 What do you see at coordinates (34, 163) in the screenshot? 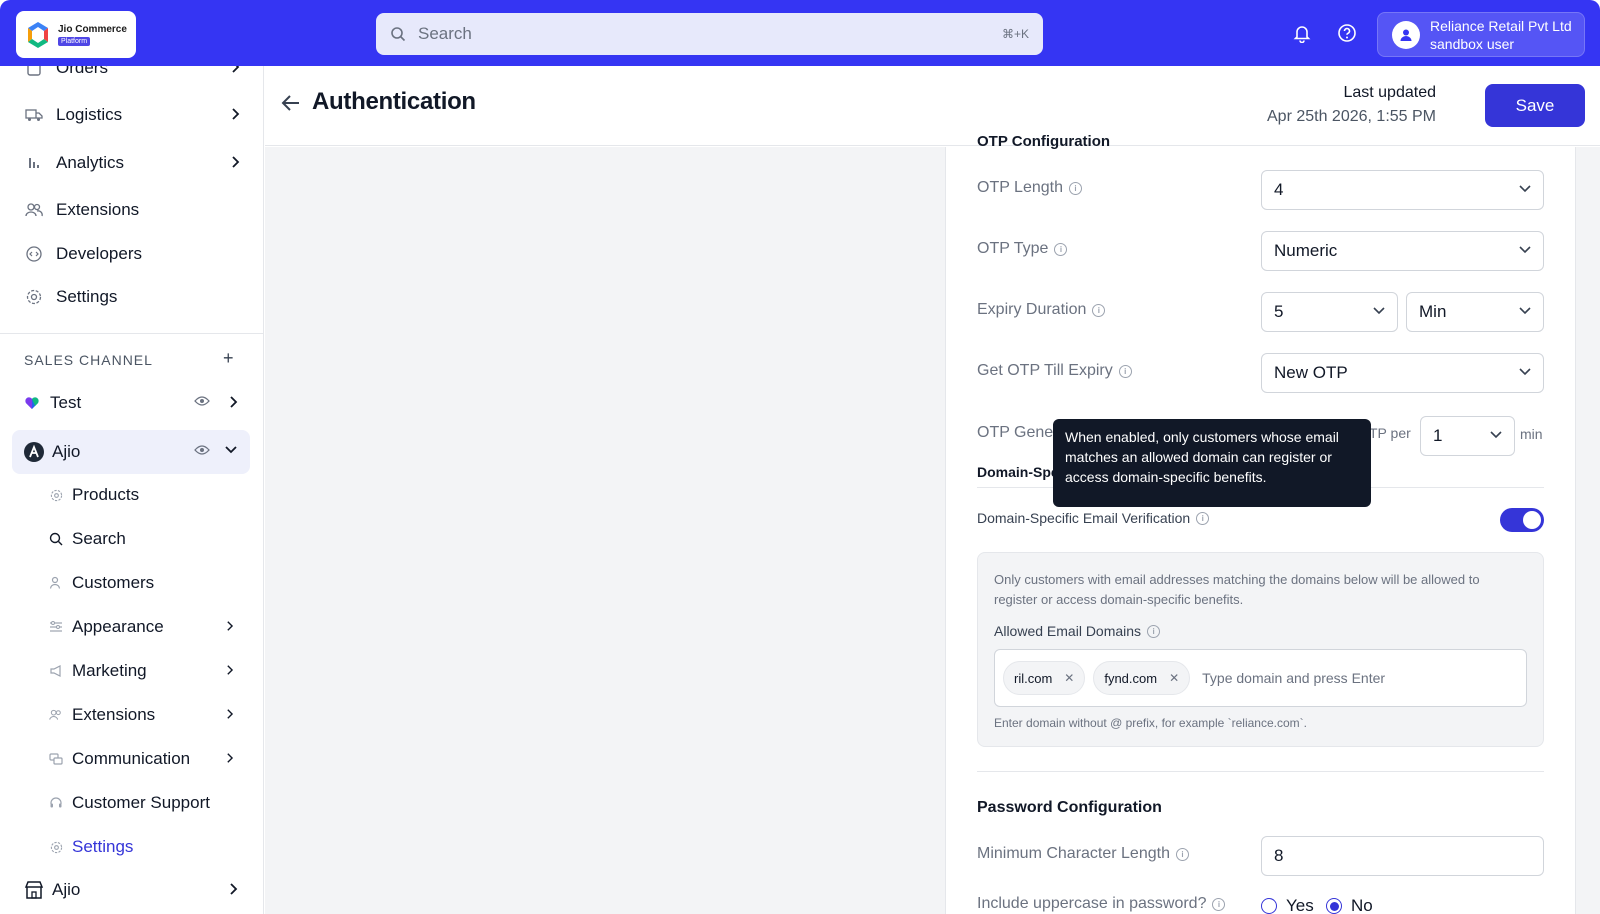
I see `bar-chart-icon` at bounding box center [34, 163].